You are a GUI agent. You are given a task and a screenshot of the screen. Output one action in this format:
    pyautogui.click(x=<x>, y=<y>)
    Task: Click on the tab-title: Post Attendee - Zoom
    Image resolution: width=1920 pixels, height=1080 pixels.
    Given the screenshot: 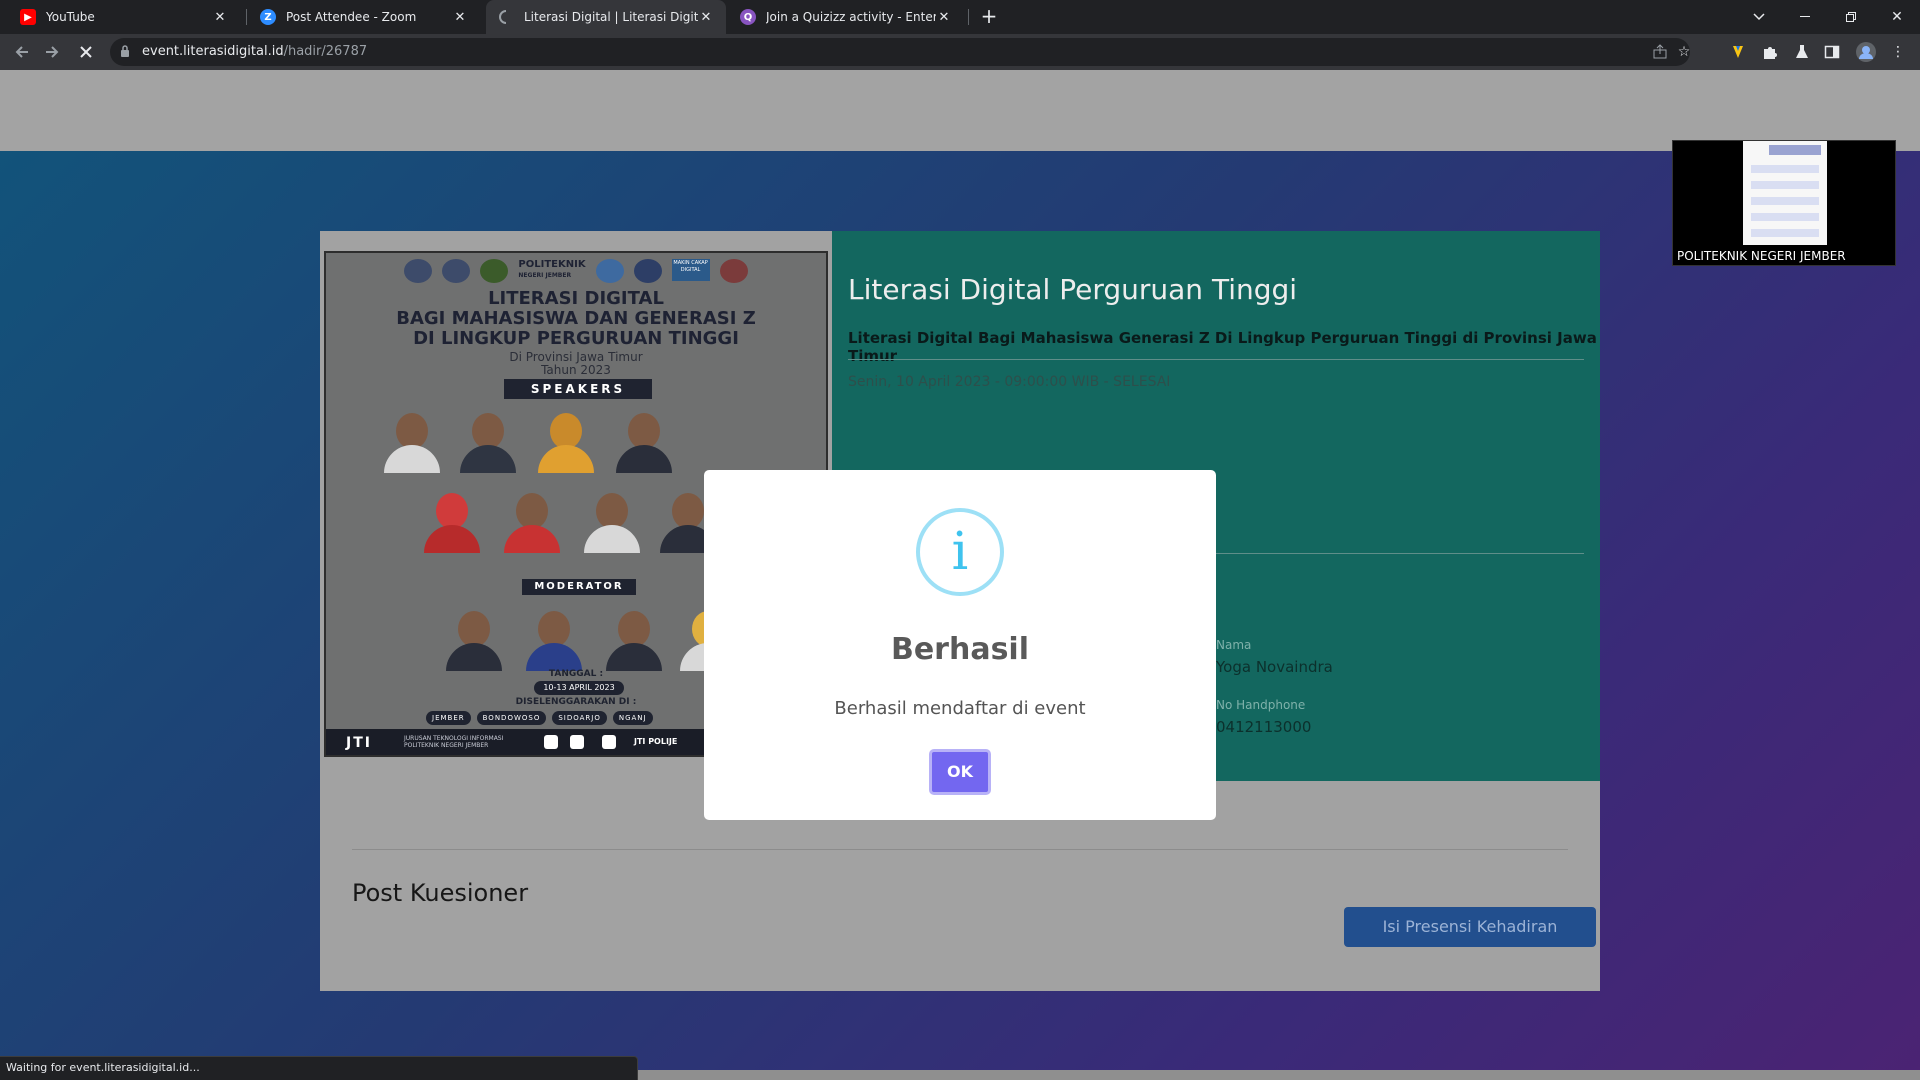 What is the action you would take?
    pyautogui.click(x=351, y=17)
    